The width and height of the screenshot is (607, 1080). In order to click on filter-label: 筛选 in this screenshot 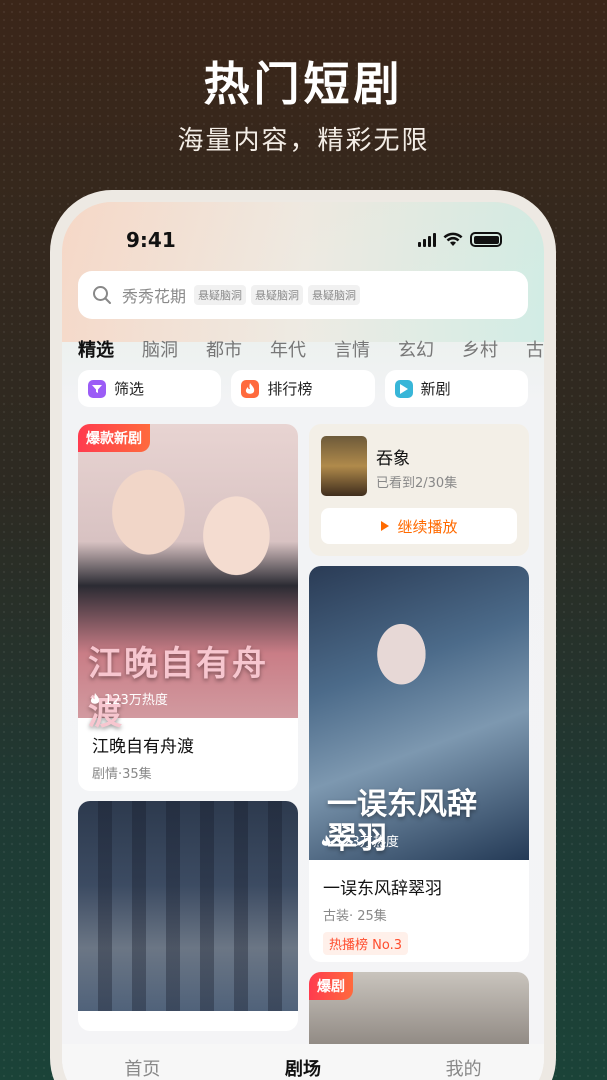, I will do `click(129, 389)`.